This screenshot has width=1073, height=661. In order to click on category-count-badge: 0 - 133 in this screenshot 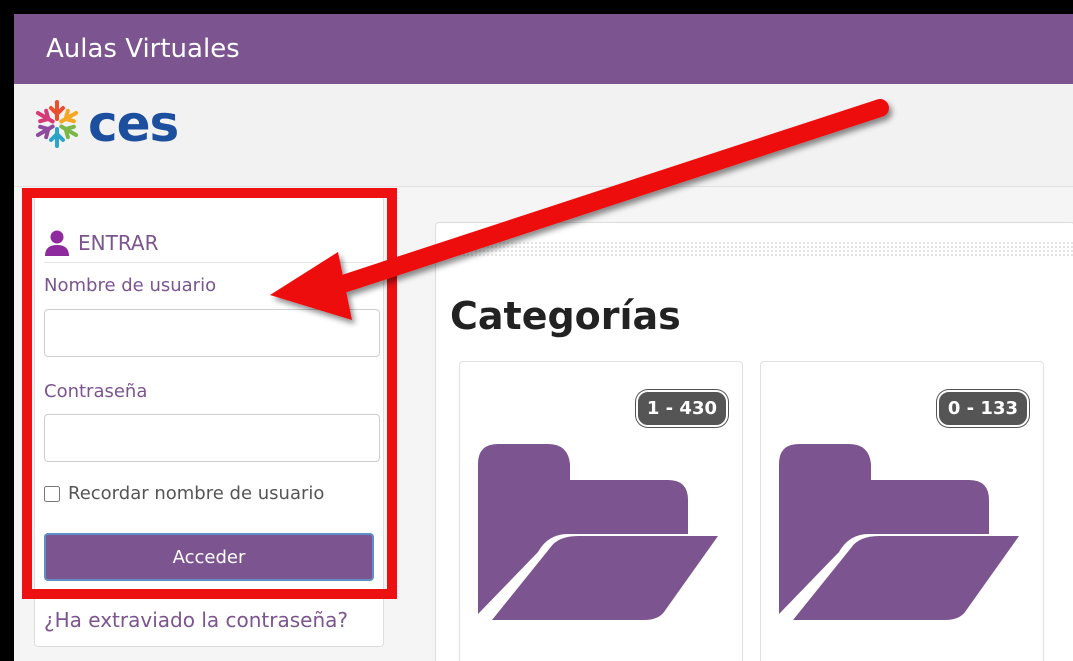, I will do `click(982, 408)`.